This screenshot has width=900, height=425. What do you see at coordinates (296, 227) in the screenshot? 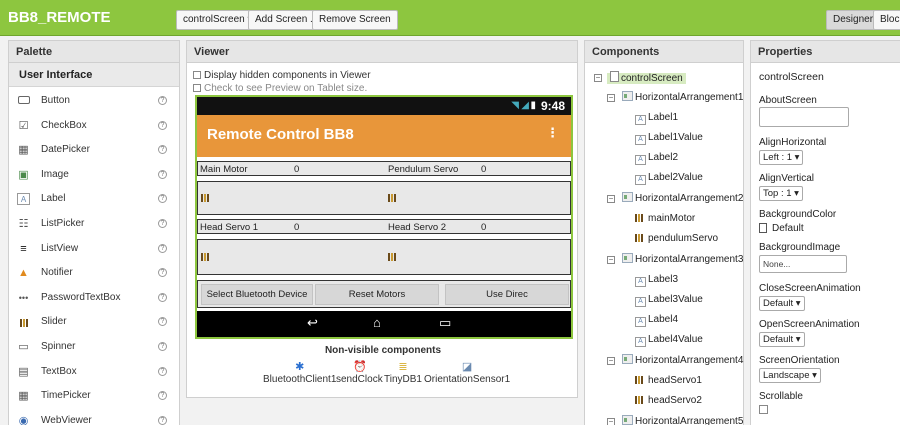
I see `label3-value: 0` at bounding box center [296, 227].